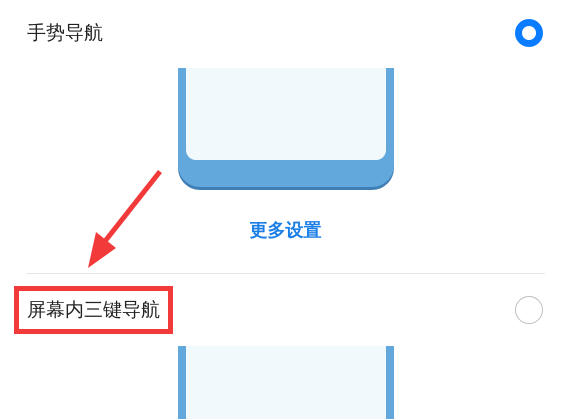 Image resolution: width=571 pixels, height=419 pixels. I want to click on option-label: 屏幕内三键导航, so click(93, 310).